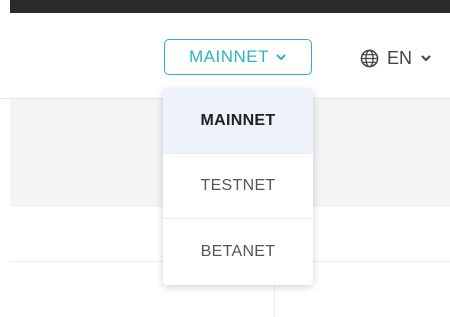 Image resolution: width=450 pixels, height=317 pixels. I want to click on network-option-label: BETANET, so click(238, 251).